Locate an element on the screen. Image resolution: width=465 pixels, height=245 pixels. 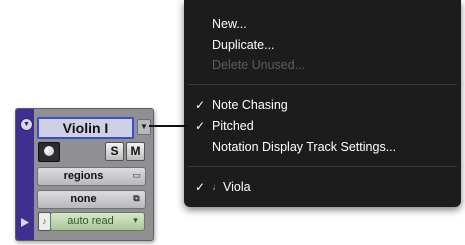
track-name-field: Violin I is located at coordinates (85, 128).